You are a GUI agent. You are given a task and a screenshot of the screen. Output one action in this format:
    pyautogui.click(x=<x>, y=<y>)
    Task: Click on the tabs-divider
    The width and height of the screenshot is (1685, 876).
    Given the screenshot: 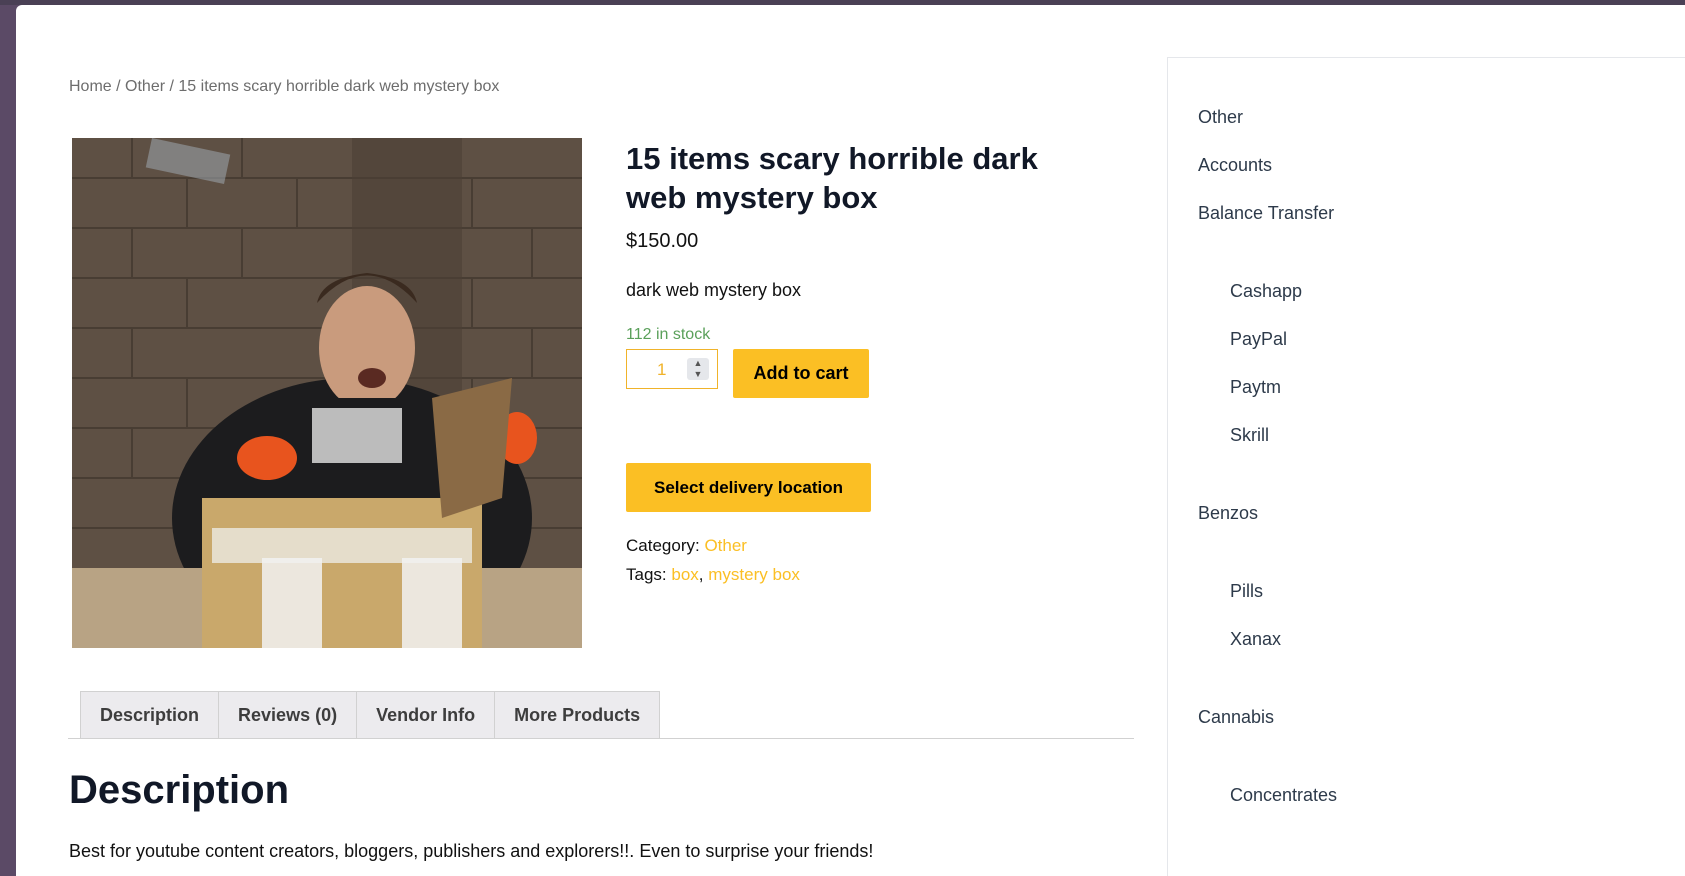 What is the action you would take?
    pyautogui.click(x=601, y=738)
    